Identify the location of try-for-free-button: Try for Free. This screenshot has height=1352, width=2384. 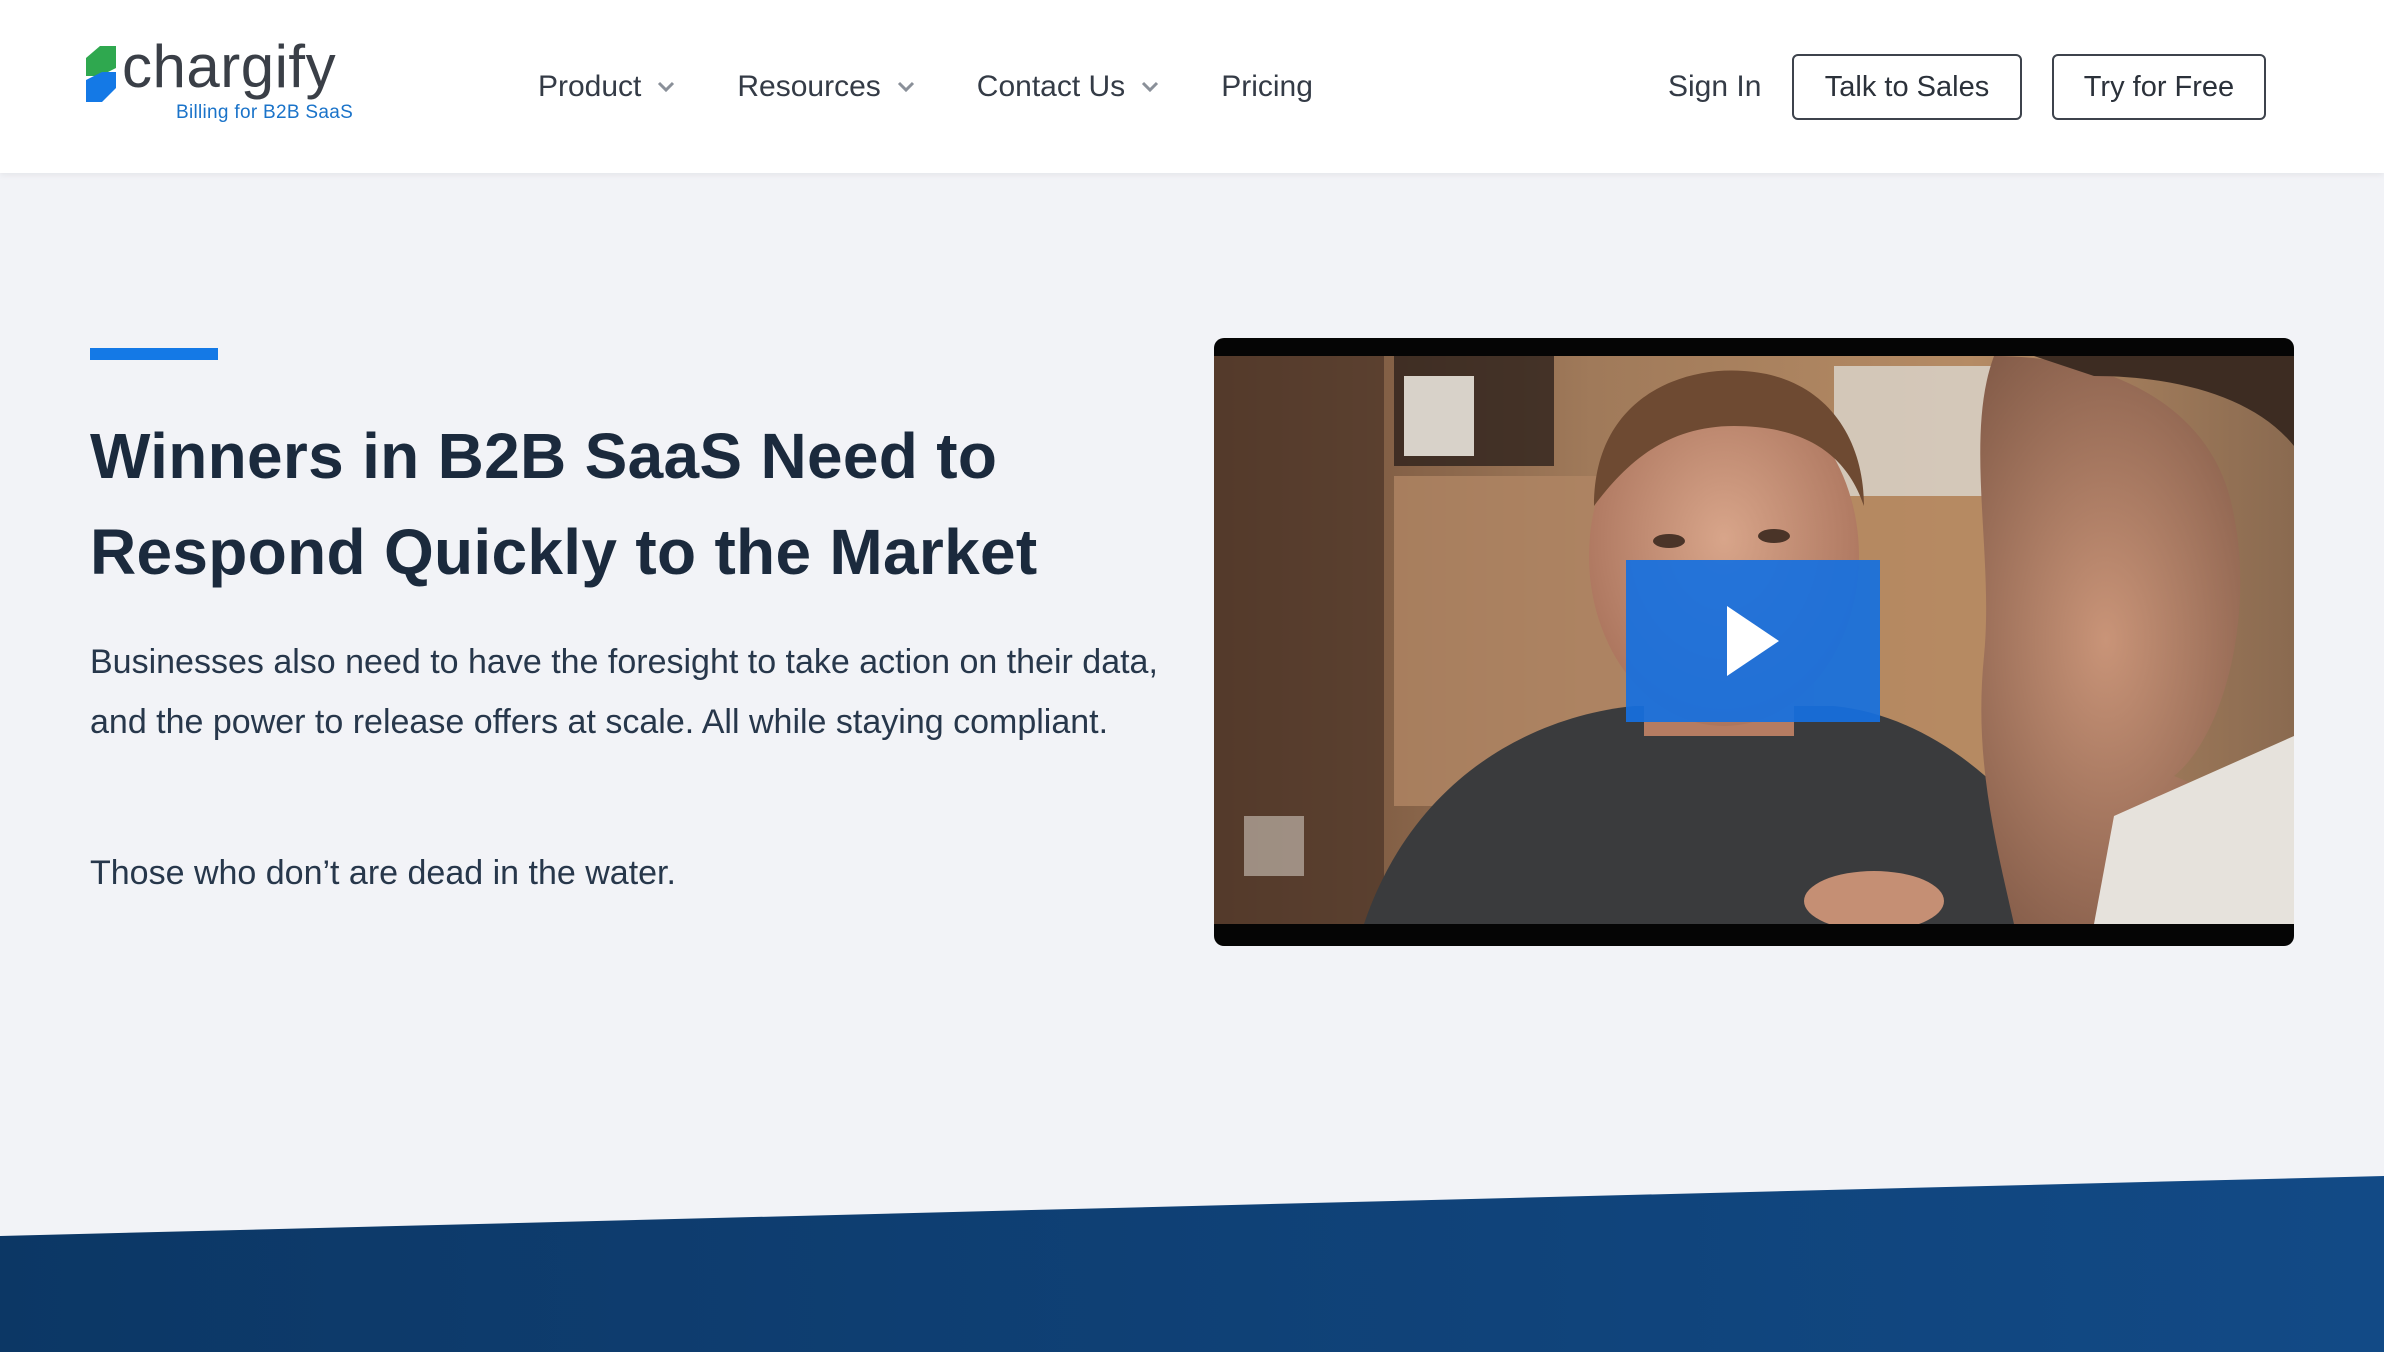
(2159, 87).